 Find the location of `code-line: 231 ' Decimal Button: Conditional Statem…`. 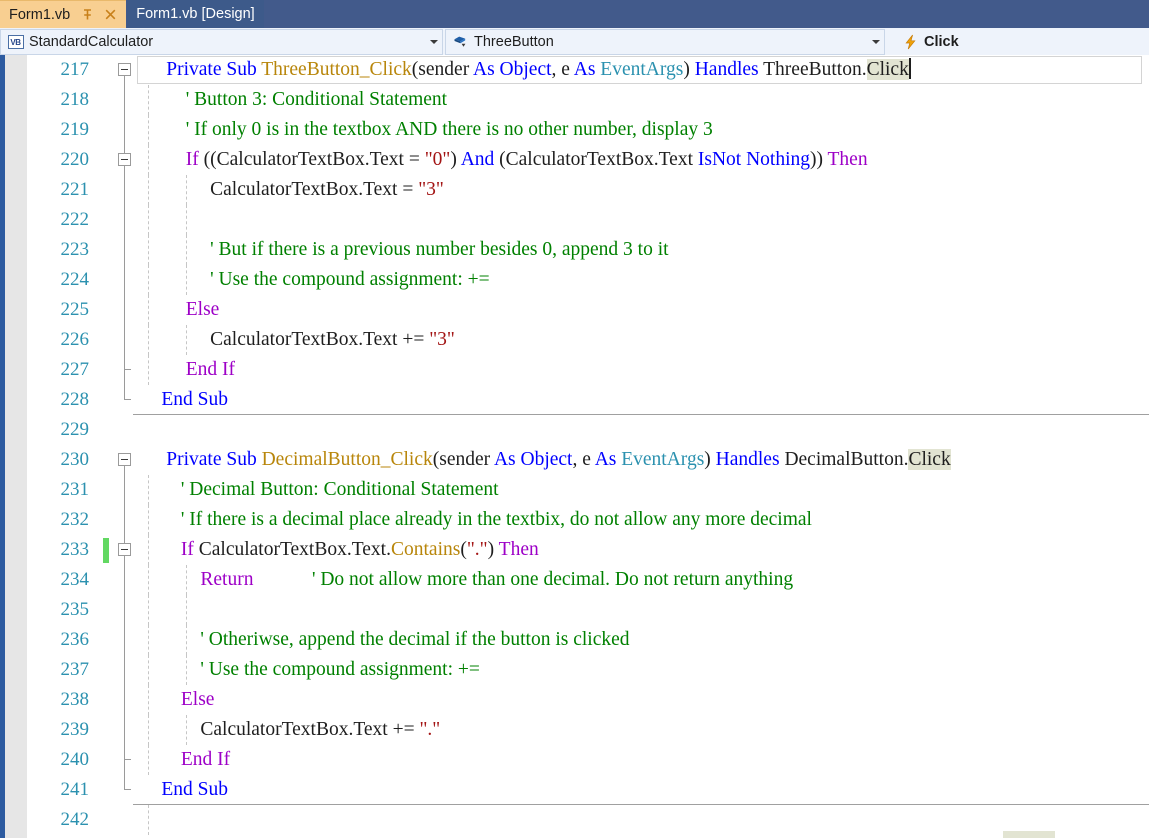

code-line: 231 ' Decimal Button: Conditional Statem… is located at coordinates (574, 490).